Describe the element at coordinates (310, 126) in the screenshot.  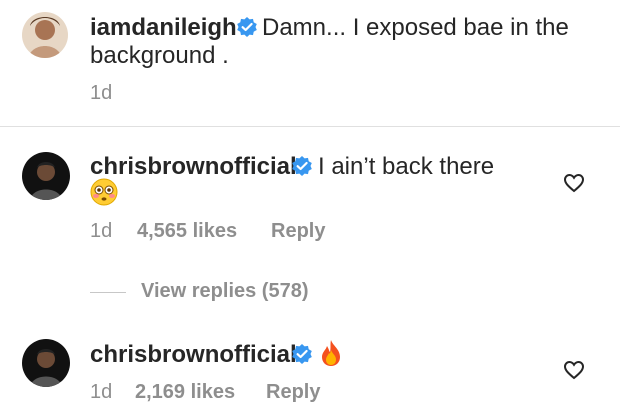
I see `comment-divider` at that location.